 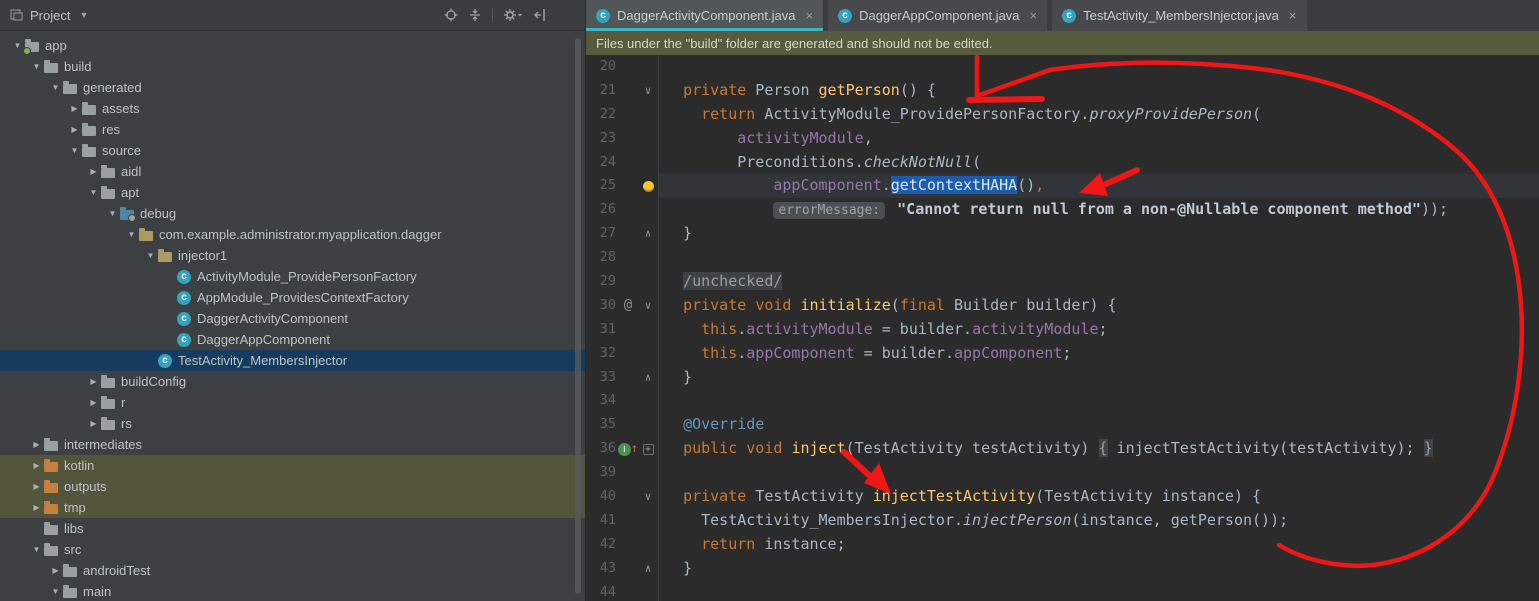 What do you see at coordinates (540, 15) in the screenshot?
I see `hide-panel-icon` at bounding box center [540, 15].